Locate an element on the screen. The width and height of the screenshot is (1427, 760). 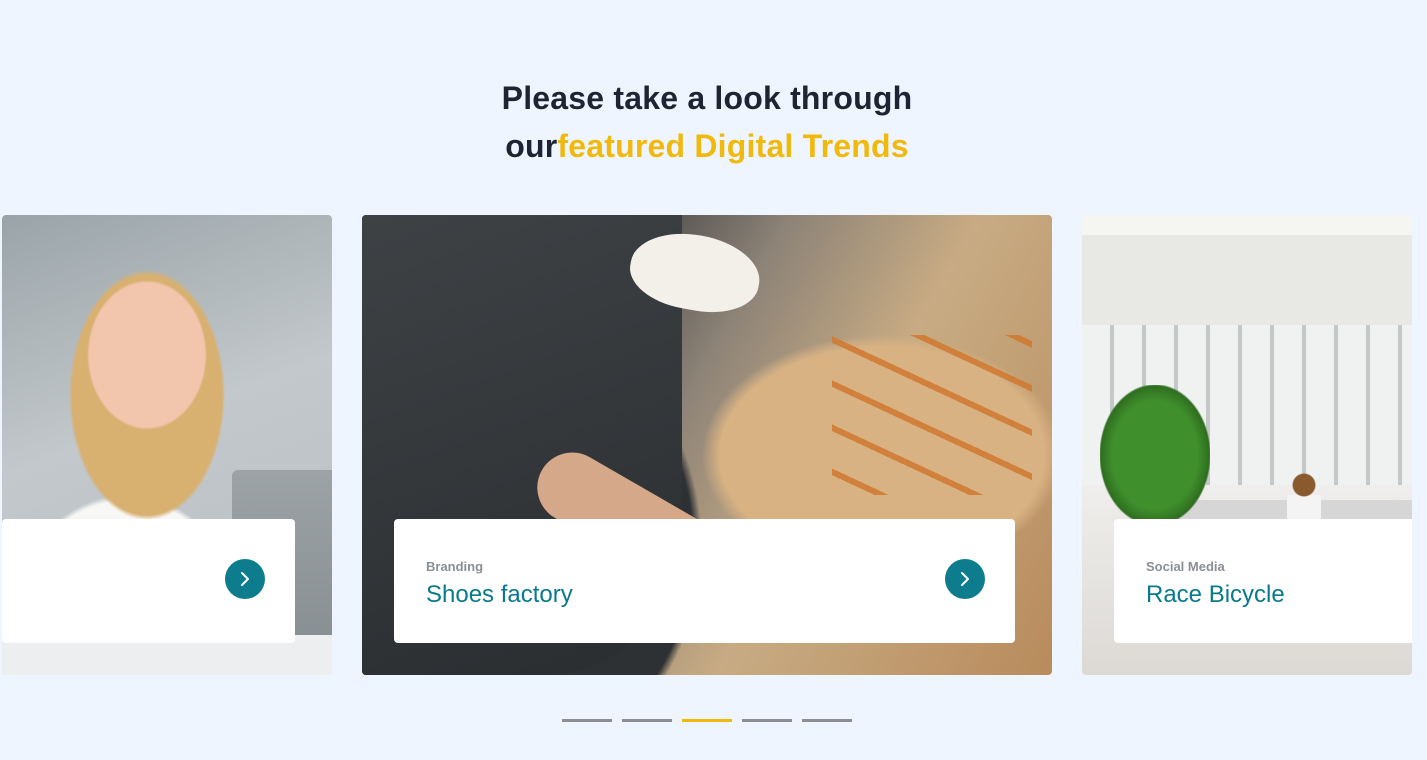
tools-shape is located at coordinates (932, 415).